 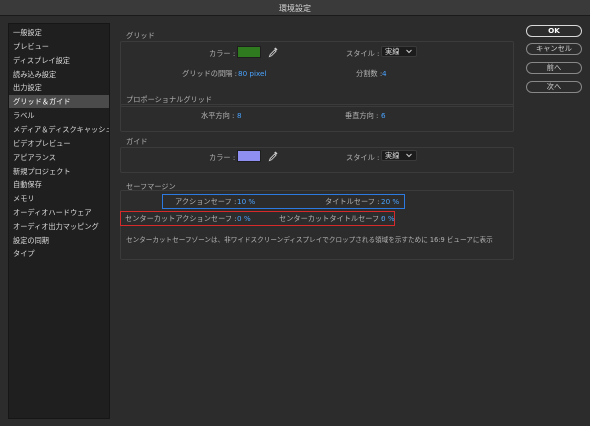 I want to click on guide-color-swatch, so click(x=249, y=156).